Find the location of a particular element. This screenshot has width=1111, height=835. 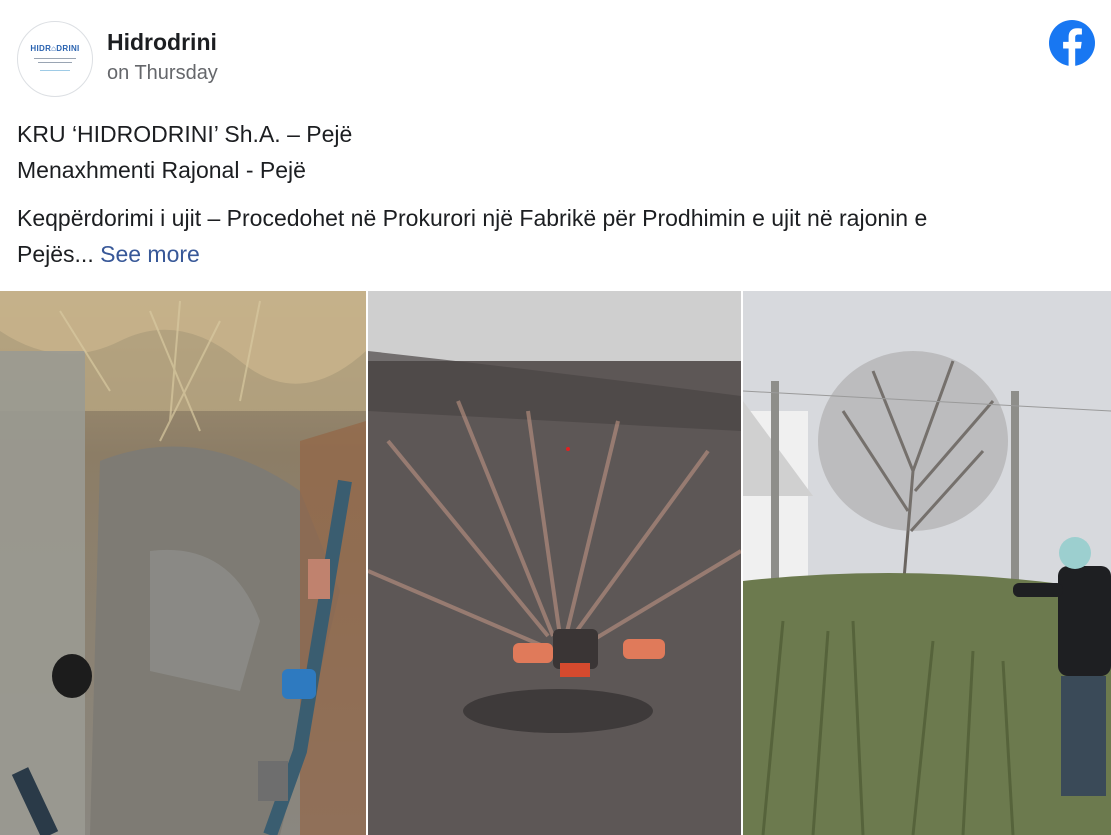

post-text-line: Menaxhmenti Rajonal - Pejë is located at coordinates (161, 170).